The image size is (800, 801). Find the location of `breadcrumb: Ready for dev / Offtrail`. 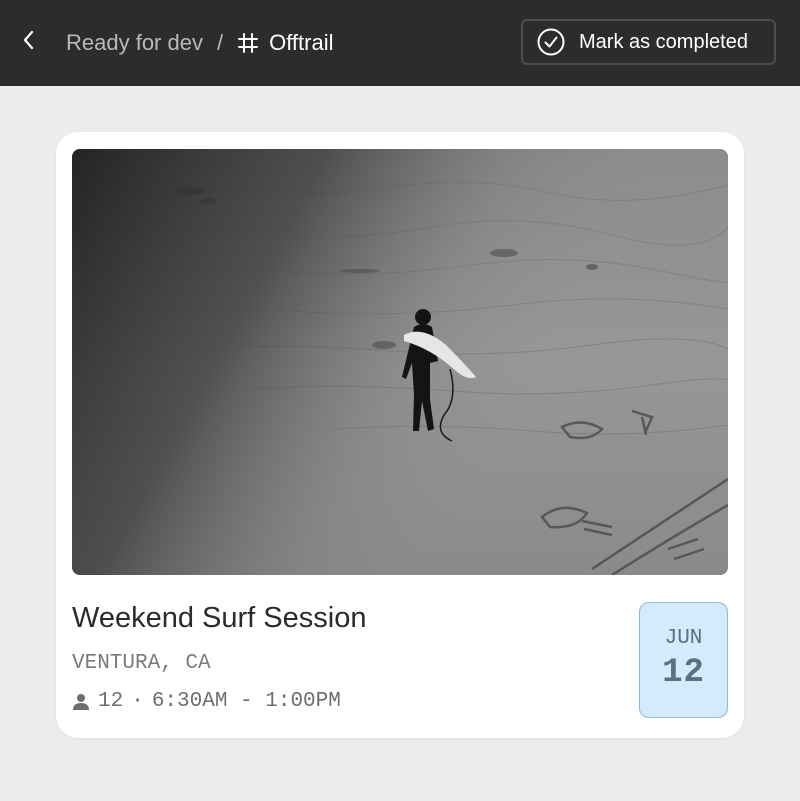

breadcrumb: Ready for dev / Offtrail is located at coordinates (199, 43).